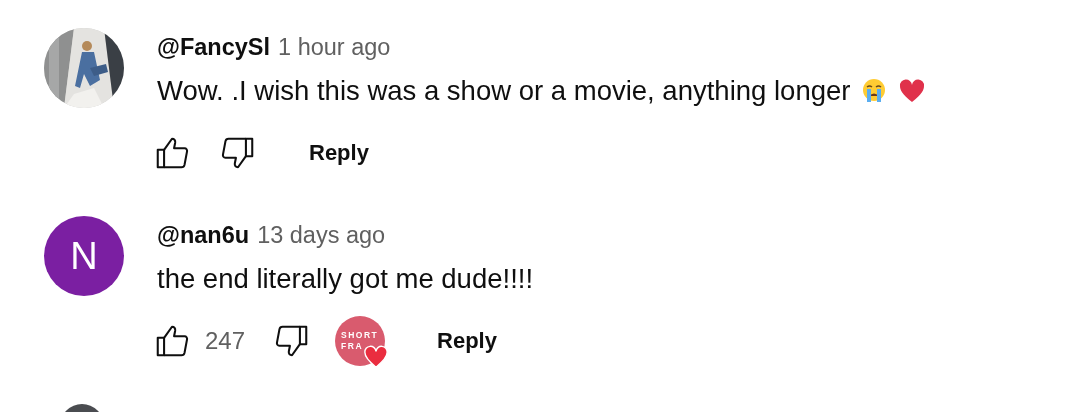 This screenshot has height=418, width=1068. I want to click on comment-text: Wow. .I wish this was a show or a movie, anything longer, so click(504, 91).